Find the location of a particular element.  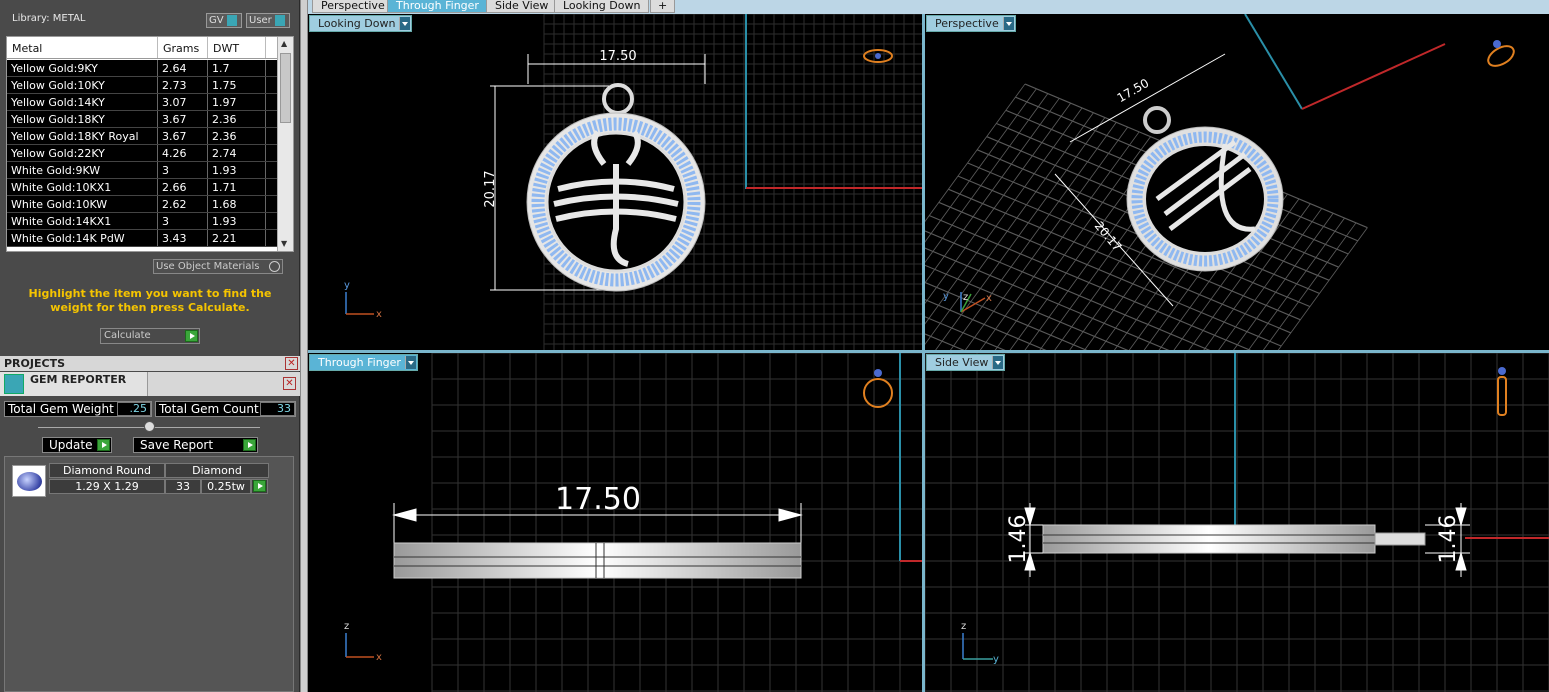

use-object-materials-label: Use Object Materials is located at coordinates (208, 266).